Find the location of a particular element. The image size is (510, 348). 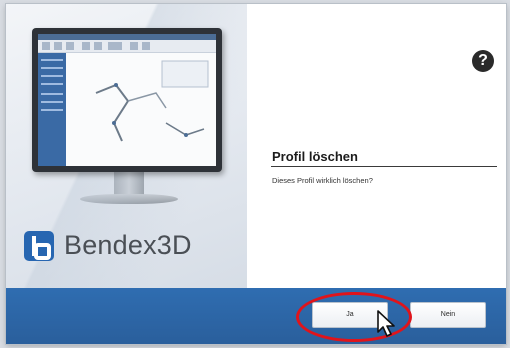

bendex3d-logo: Bendex3D is located at coordinates (108, 245).